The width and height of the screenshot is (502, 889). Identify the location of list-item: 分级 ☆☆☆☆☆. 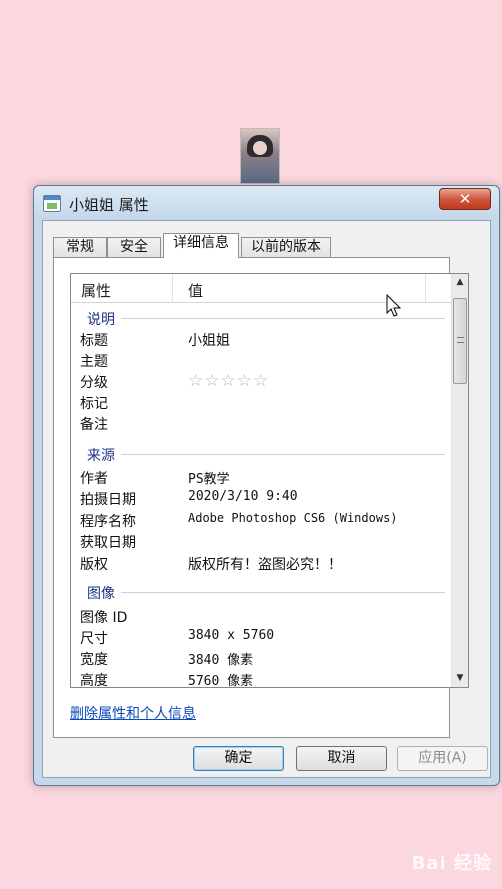
(262, 380).